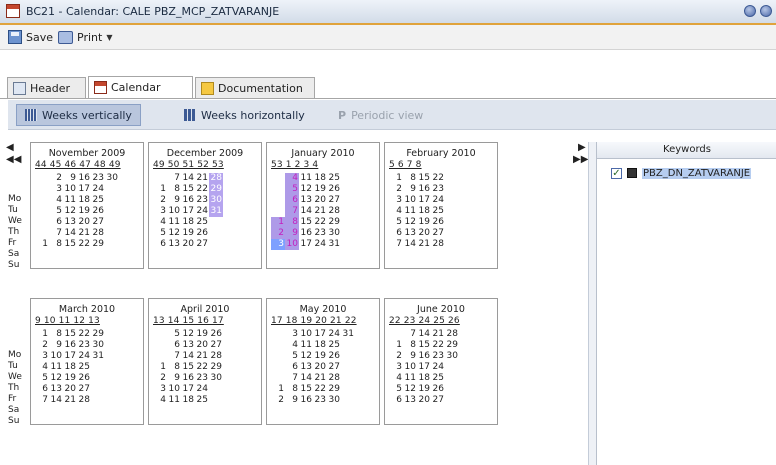  I want to click on maximize-button, so click(766, 11).